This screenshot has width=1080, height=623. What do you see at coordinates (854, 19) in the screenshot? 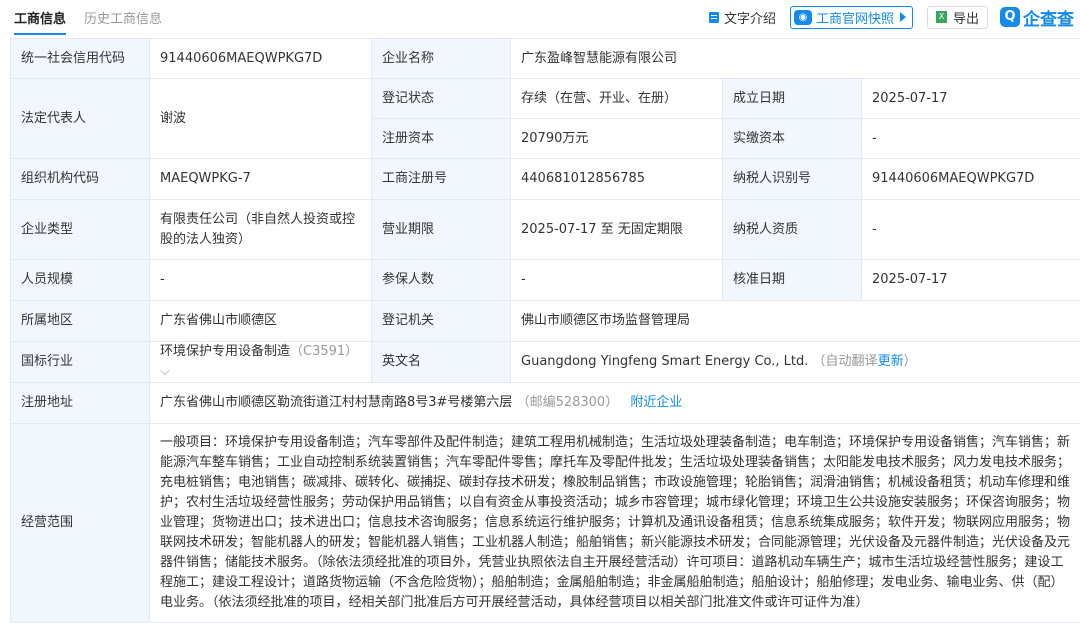
I see `snapshot-label: 工商官网快照` at bounding box center [854, 19].